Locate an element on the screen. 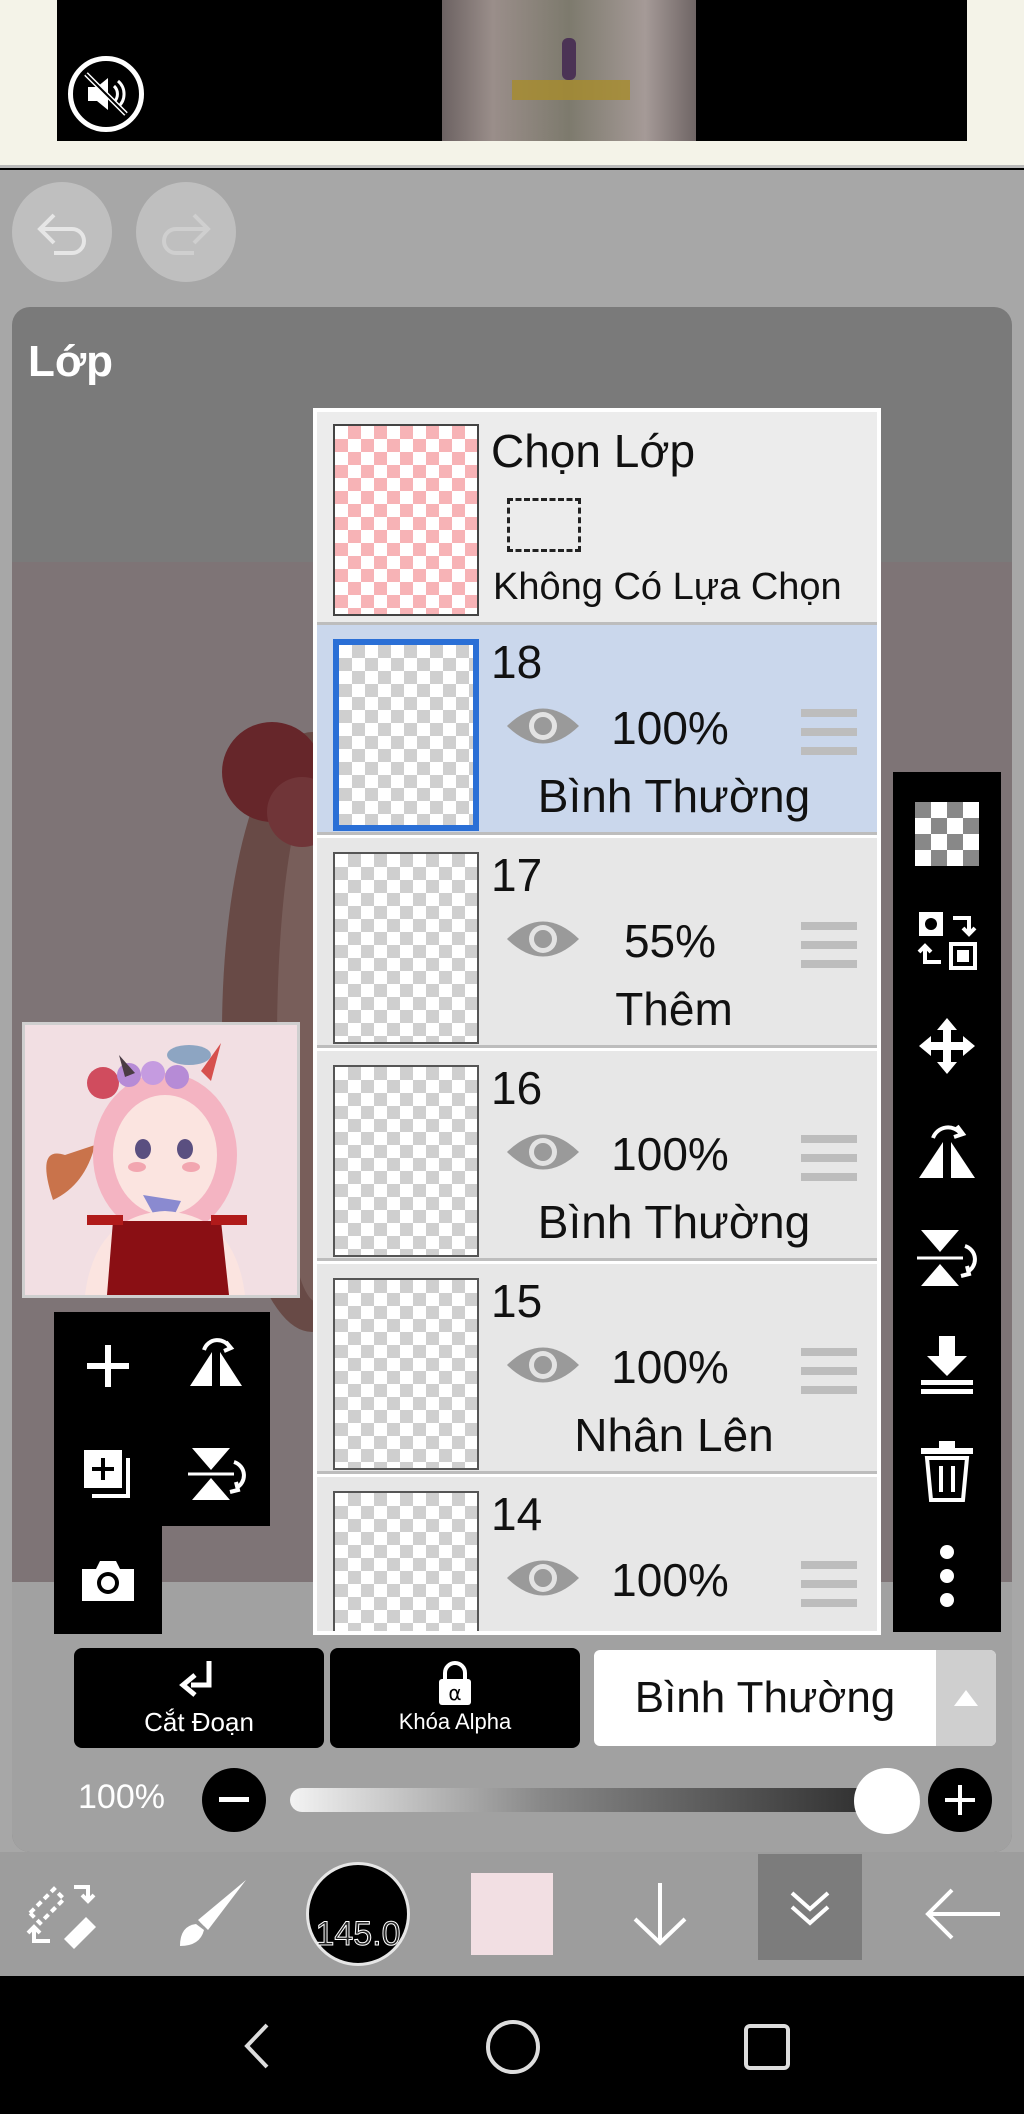  layer-blend-mode: Nhân Lên is located at coordinates (674, 1435).